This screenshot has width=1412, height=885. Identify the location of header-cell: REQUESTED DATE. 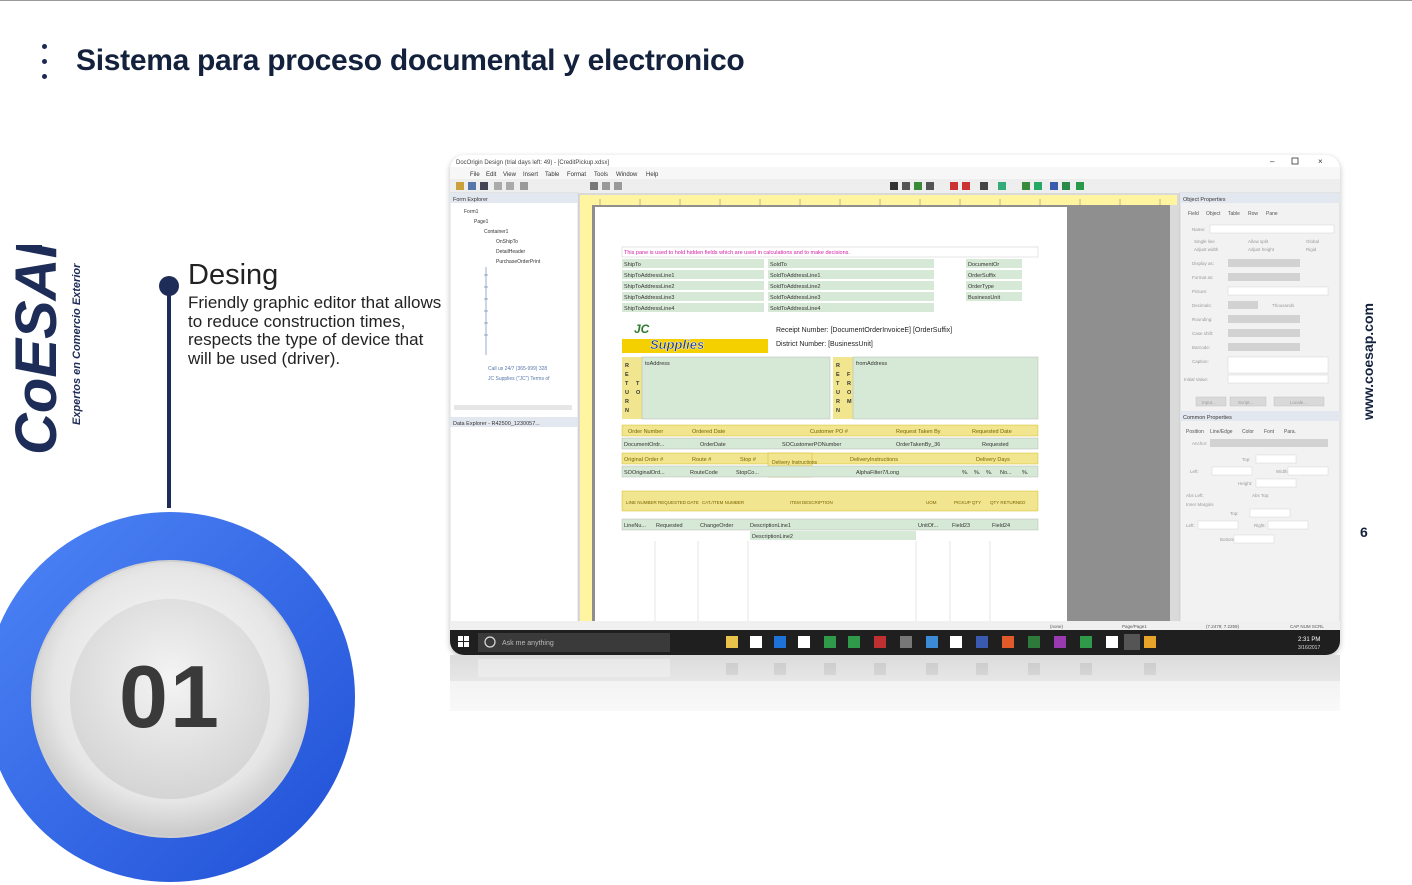
(678, 502).